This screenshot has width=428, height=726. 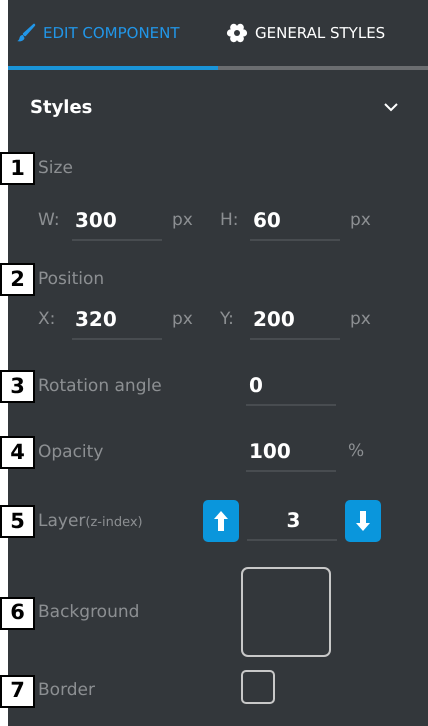 I want to click on field-label: Size, so click(x=55, y=168).